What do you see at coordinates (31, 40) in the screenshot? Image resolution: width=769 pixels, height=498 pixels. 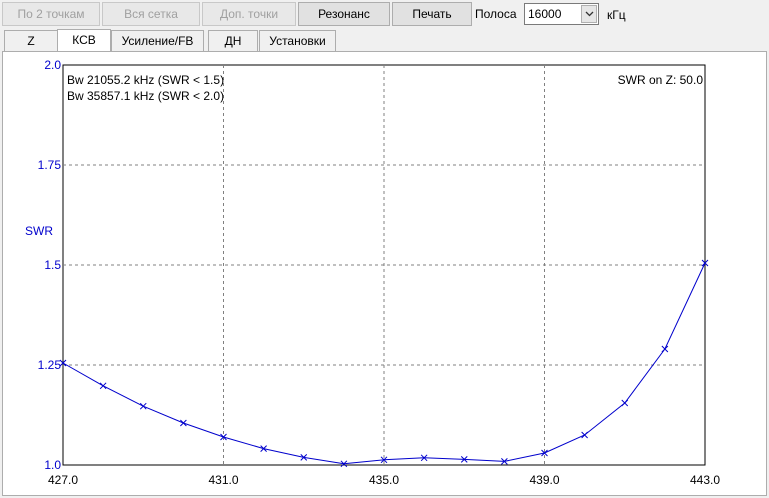 I see `tab-z: Z` at bounding box center [31, 40].